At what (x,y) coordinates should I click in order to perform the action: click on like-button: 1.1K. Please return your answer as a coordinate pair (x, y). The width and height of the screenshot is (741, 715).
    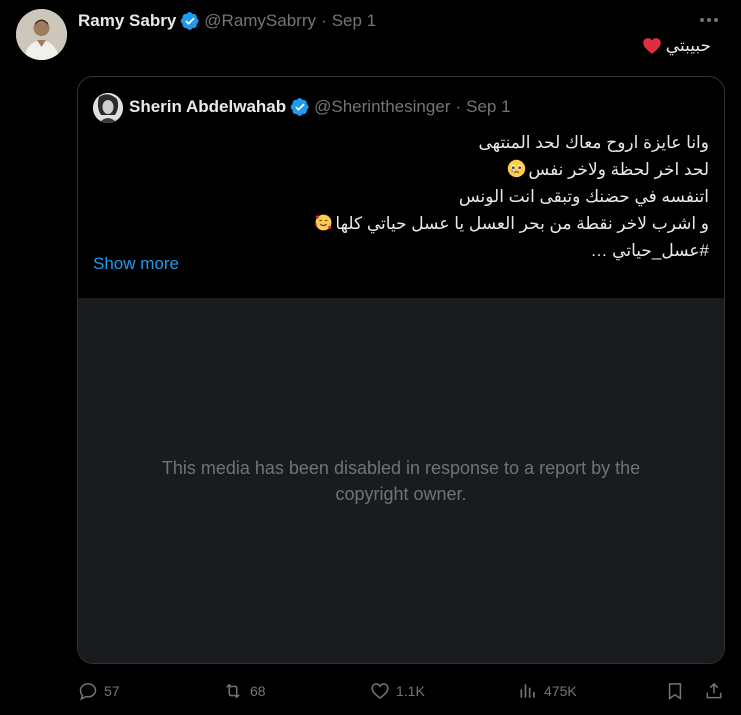
    Looking at the image, I should click on (397, 691).